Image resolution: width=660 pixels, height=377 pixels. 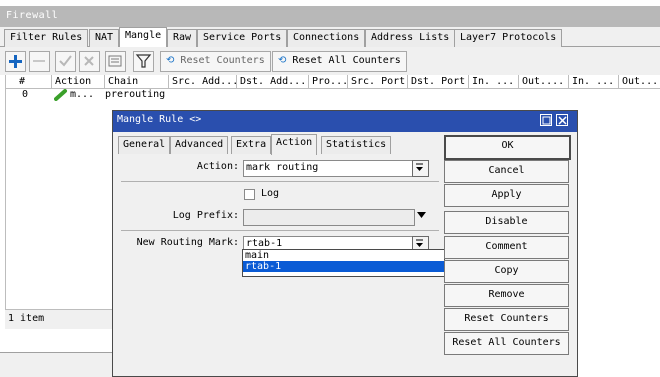 I want to click on close-button, so click(x=562, y=120).